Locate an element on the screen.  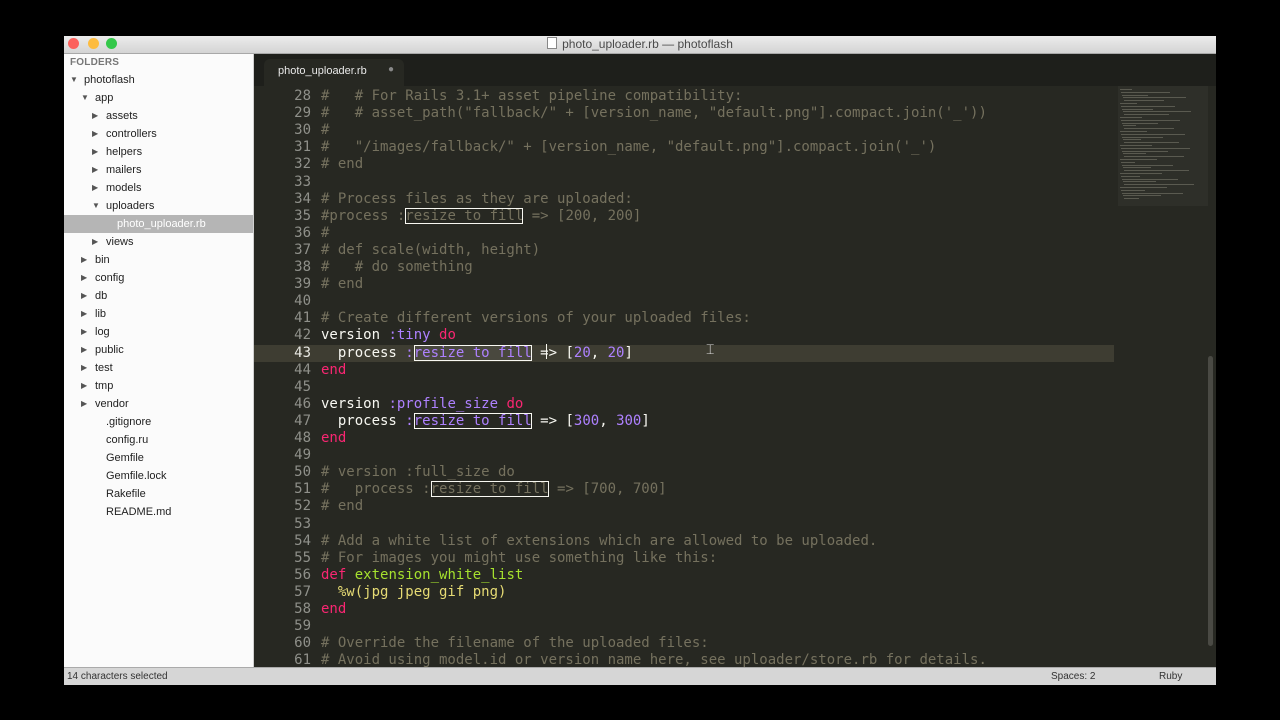
tree-item: ▶ db is located at coordinates (158, 296).